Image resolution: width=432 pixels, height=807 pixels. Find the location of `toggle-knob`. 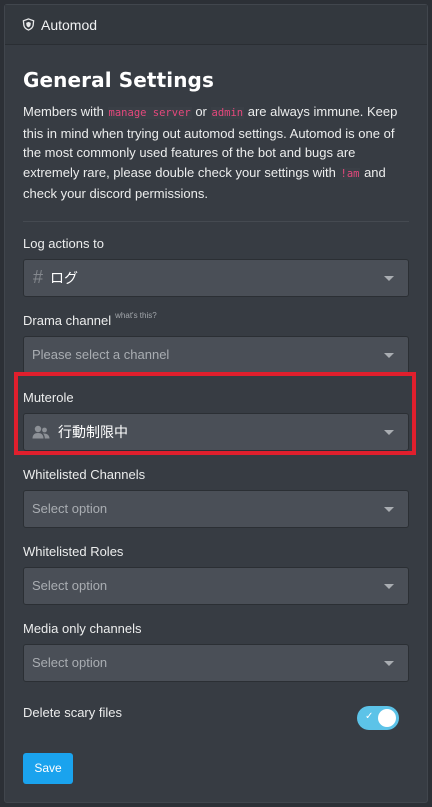

toggle-knob is located at coordinates (387, 717).